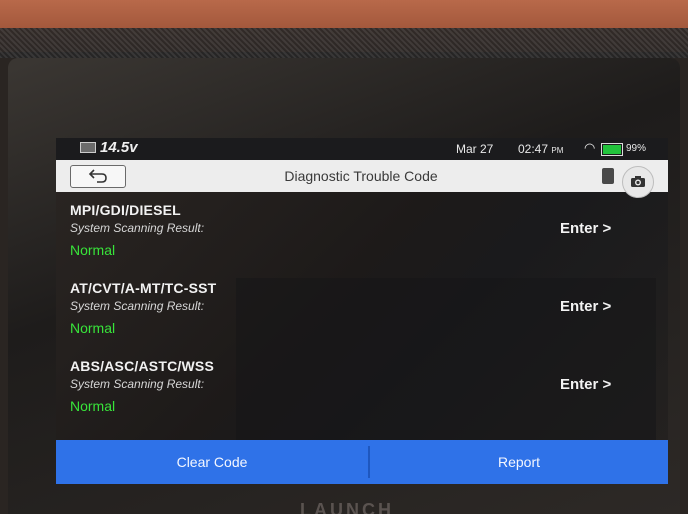 Image resolution: width=688 pixels, height=514 pixels. Describe the element at coordinates (362, 149) in the screenshot. I see `status-bar: 14.5v Mar 27 02:47 PM ◠ 99%` at that location.